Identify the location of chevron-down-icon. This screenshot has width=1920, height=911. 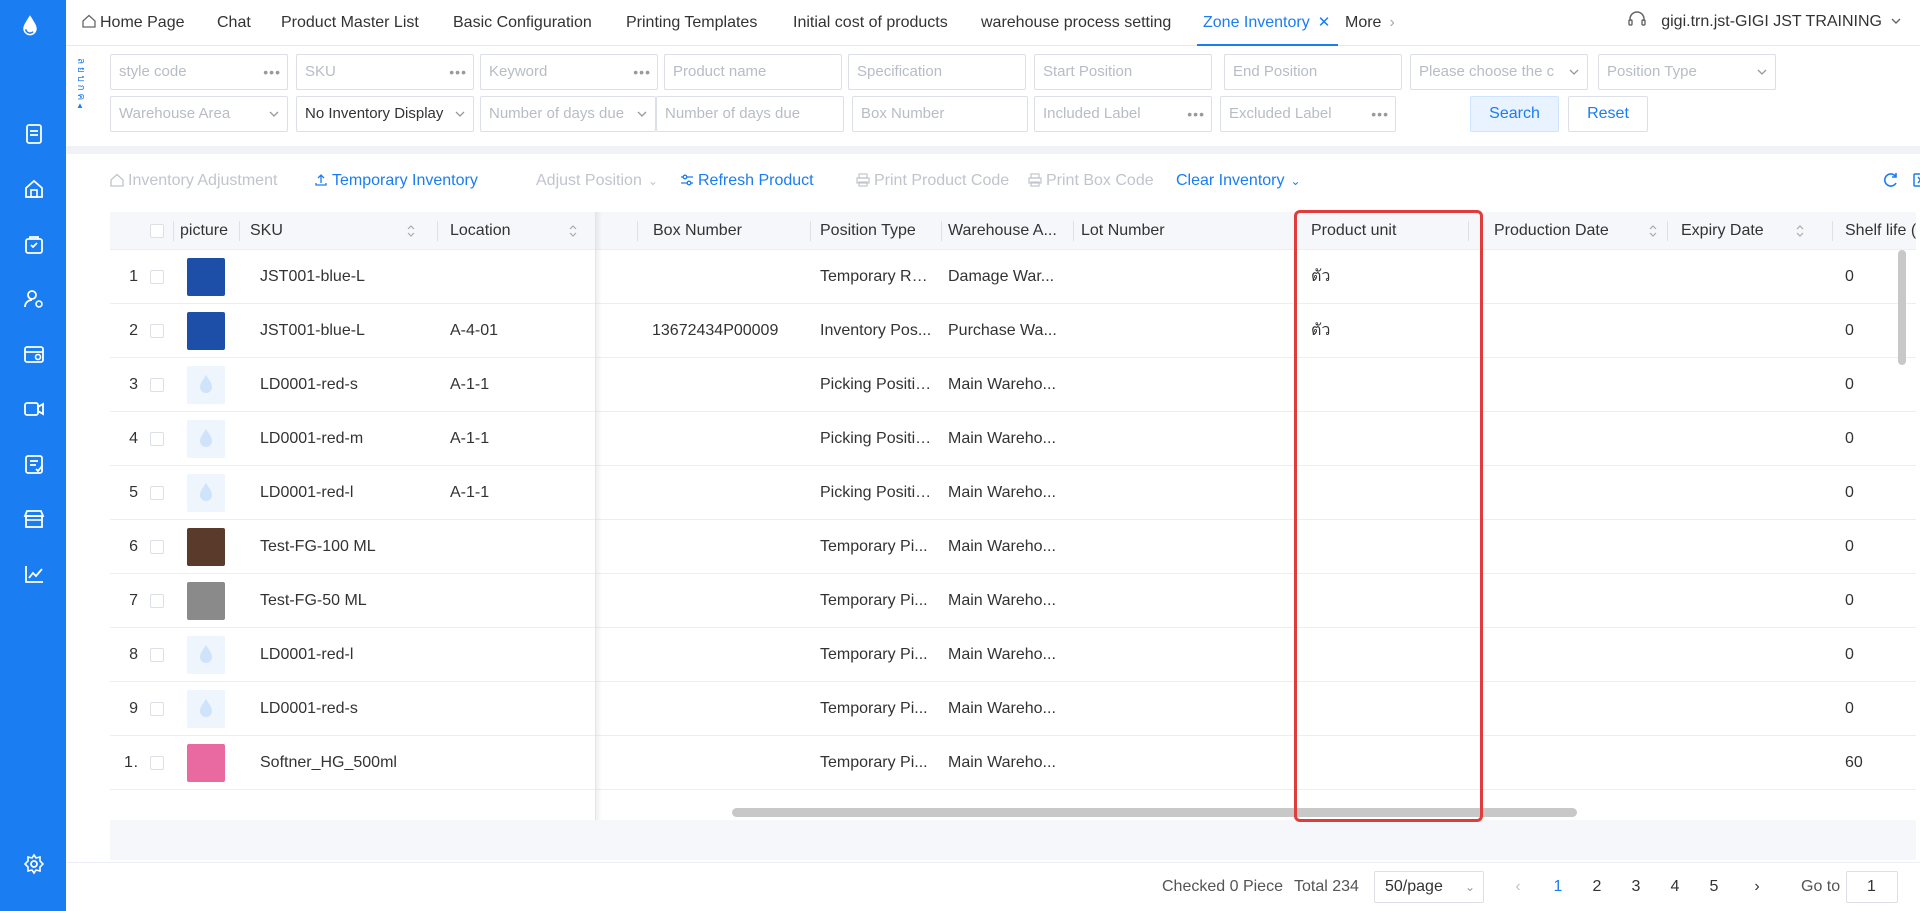
(1896, 21).